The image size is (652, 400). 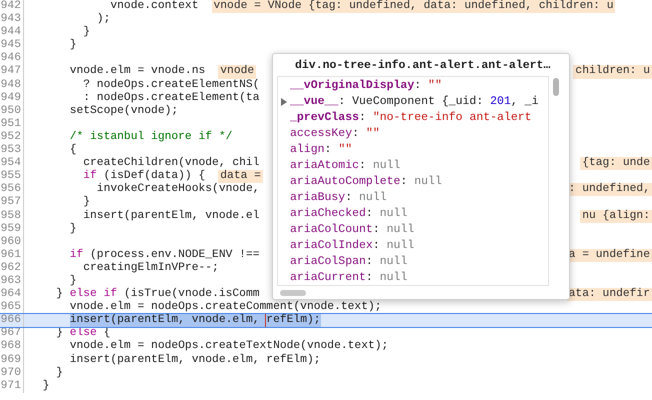 What do you see at coordinates (12, 216) in the screenshot?
I see `line-number: 958` at bounding box center [12, 216].